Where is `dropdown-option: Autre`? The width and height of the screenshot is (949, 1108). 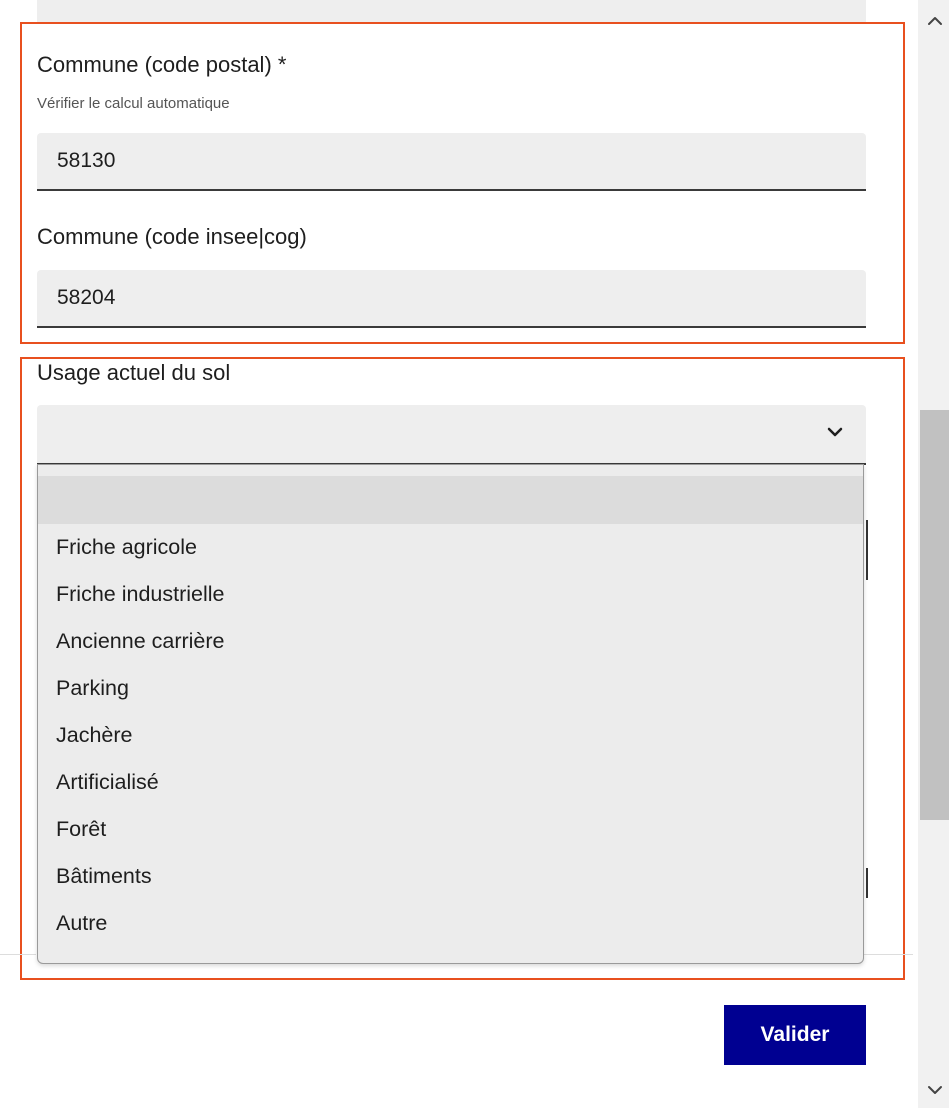 dropdown-option: Autre is located at coordinates (450, 923).